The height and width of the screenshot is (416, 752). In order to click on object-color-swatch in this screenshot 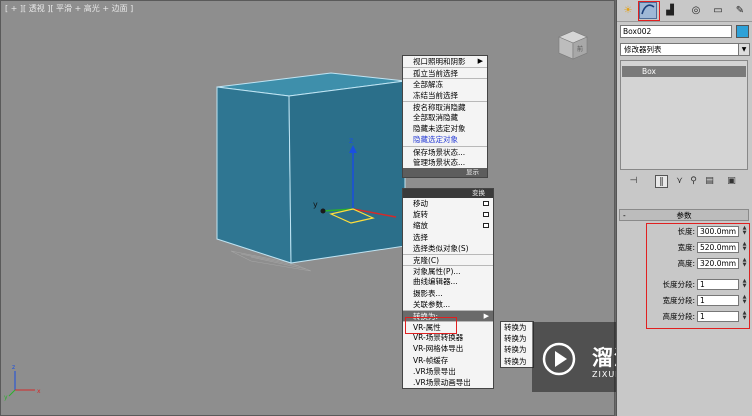, I will do `click(742, 31)`.